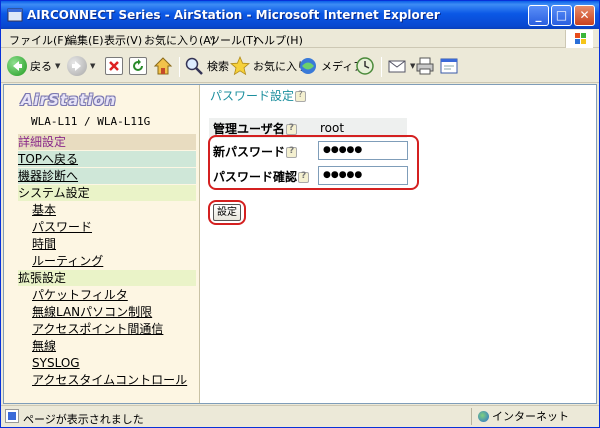  What do you see at coordinates (114, 244) in the screenshot?
I see `sidebar-item-time: 時間` at bounding box center [114, 244].